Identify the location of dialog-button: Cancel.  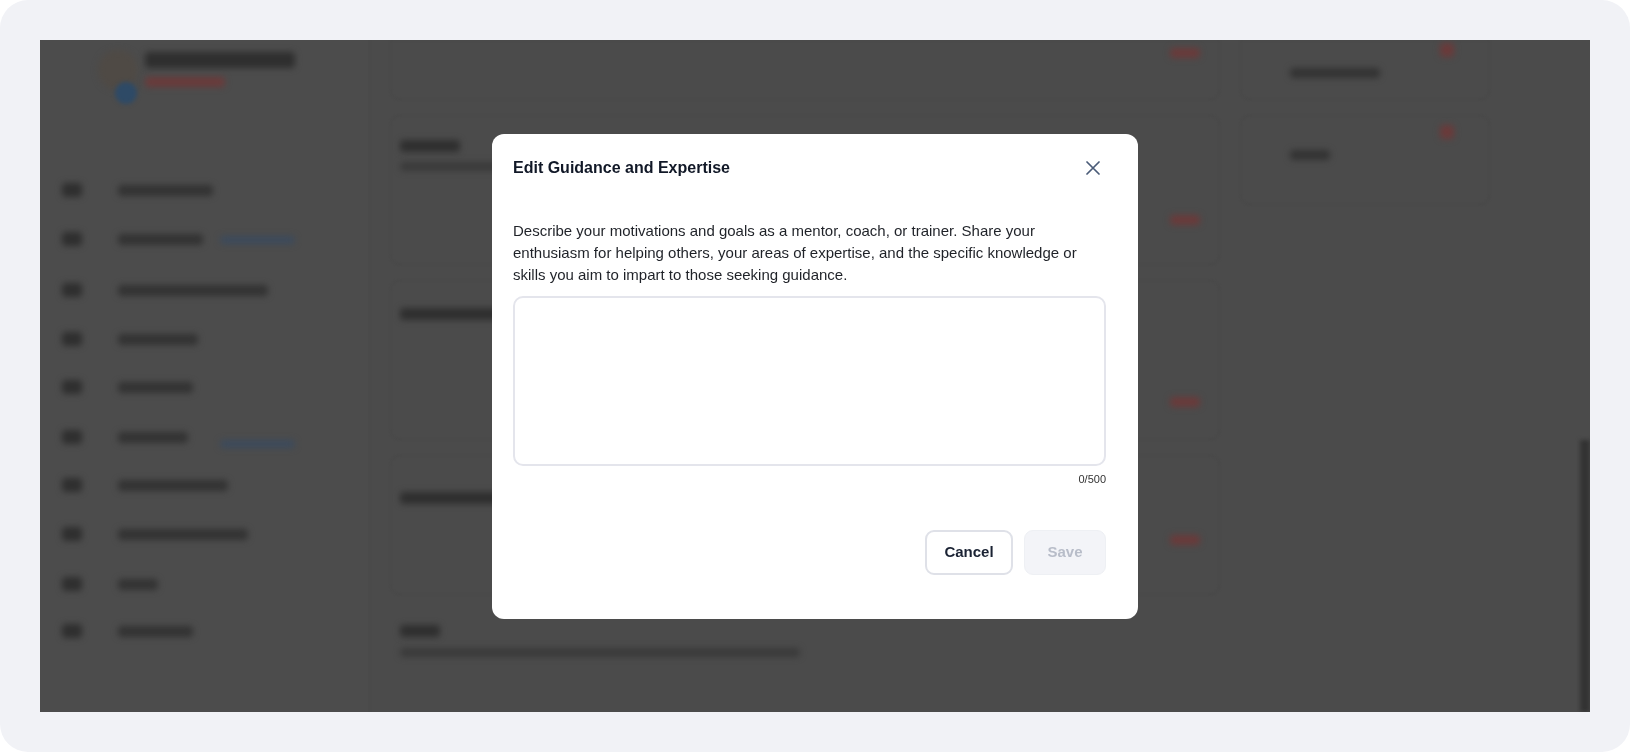
(969, 552).